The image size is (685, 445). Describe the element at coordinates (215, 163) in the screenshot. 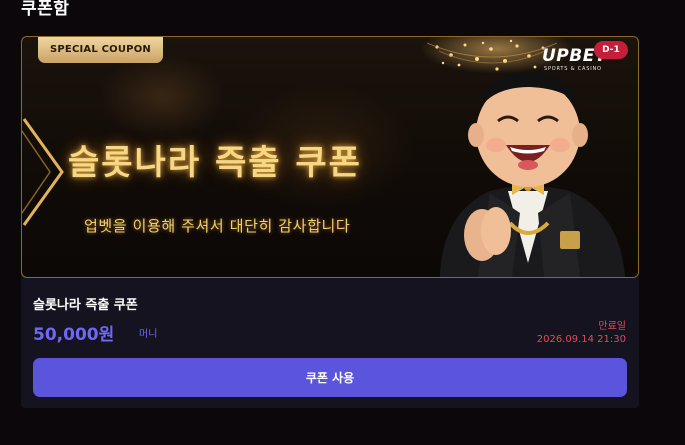

I see `banner-headline: 슬롯나라 즉출 쿠폰` at that location.